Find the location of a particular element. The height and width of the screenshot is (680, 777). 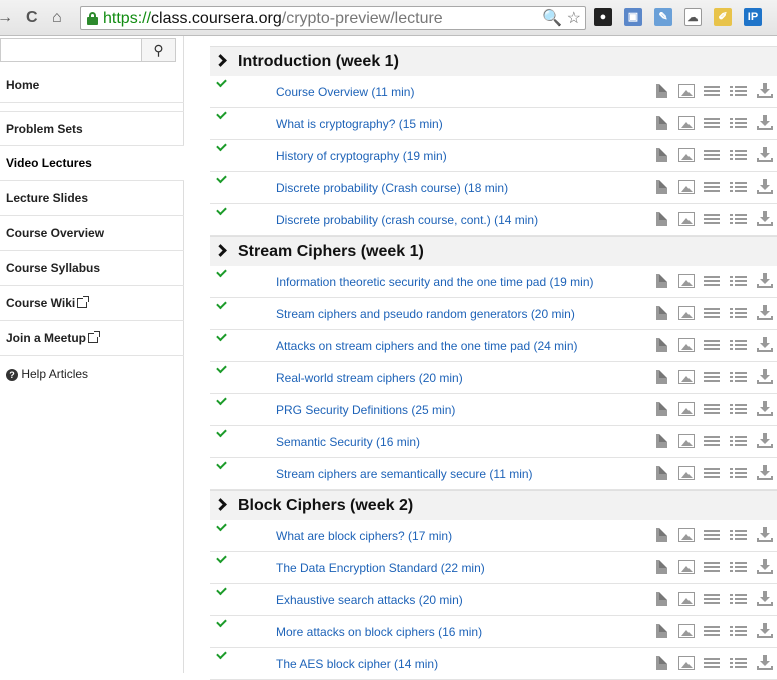

ip-icon: IP is located at coordinates (753, 17).